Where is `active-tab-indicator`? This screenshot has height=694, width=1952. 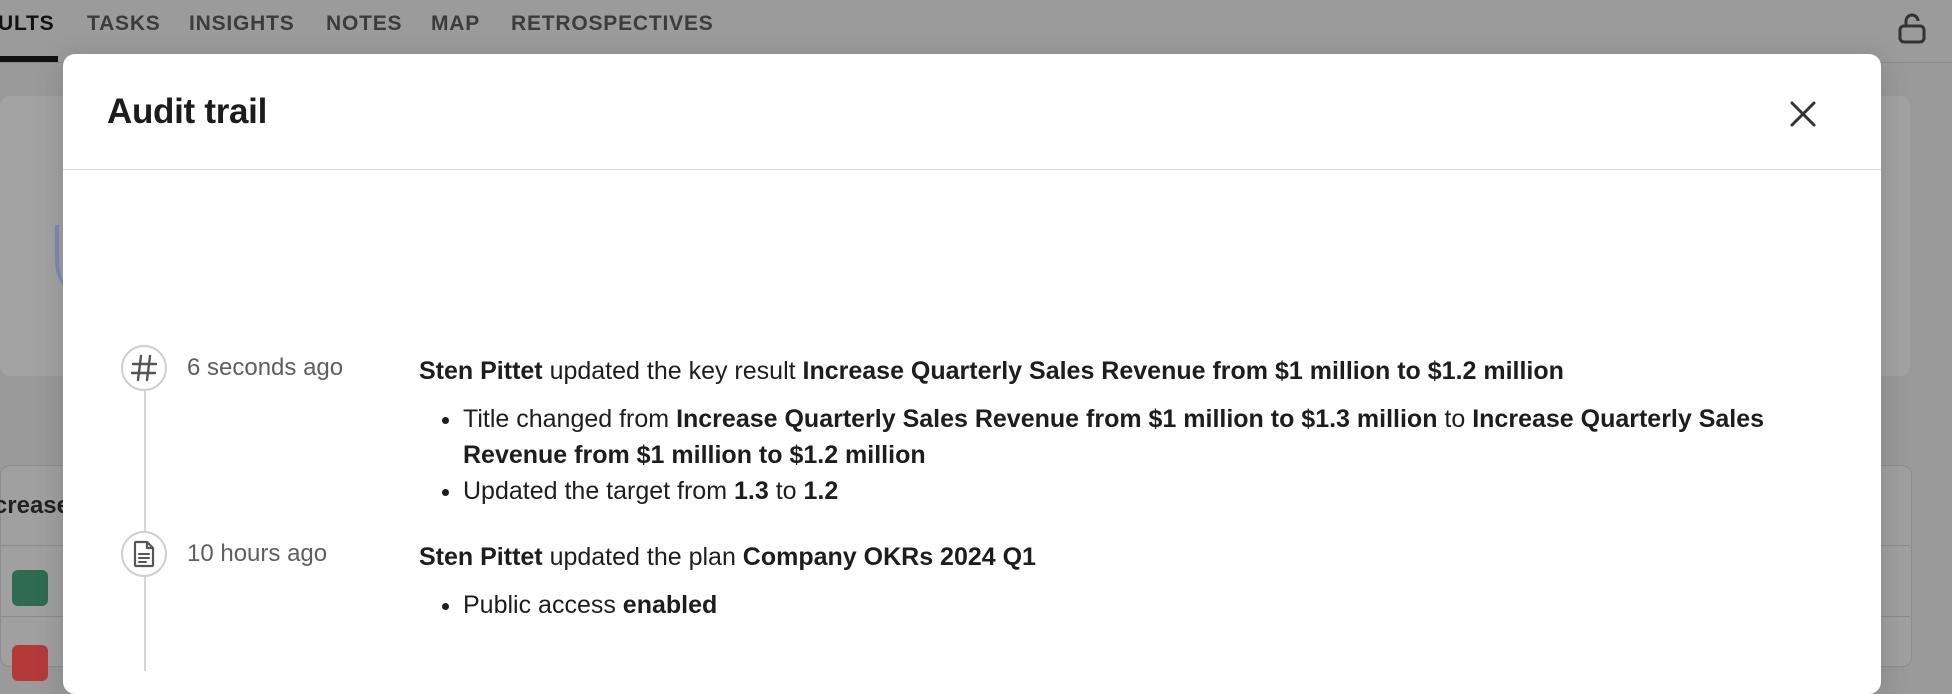 active-tab-indicator is located at coordinates (29, 59).